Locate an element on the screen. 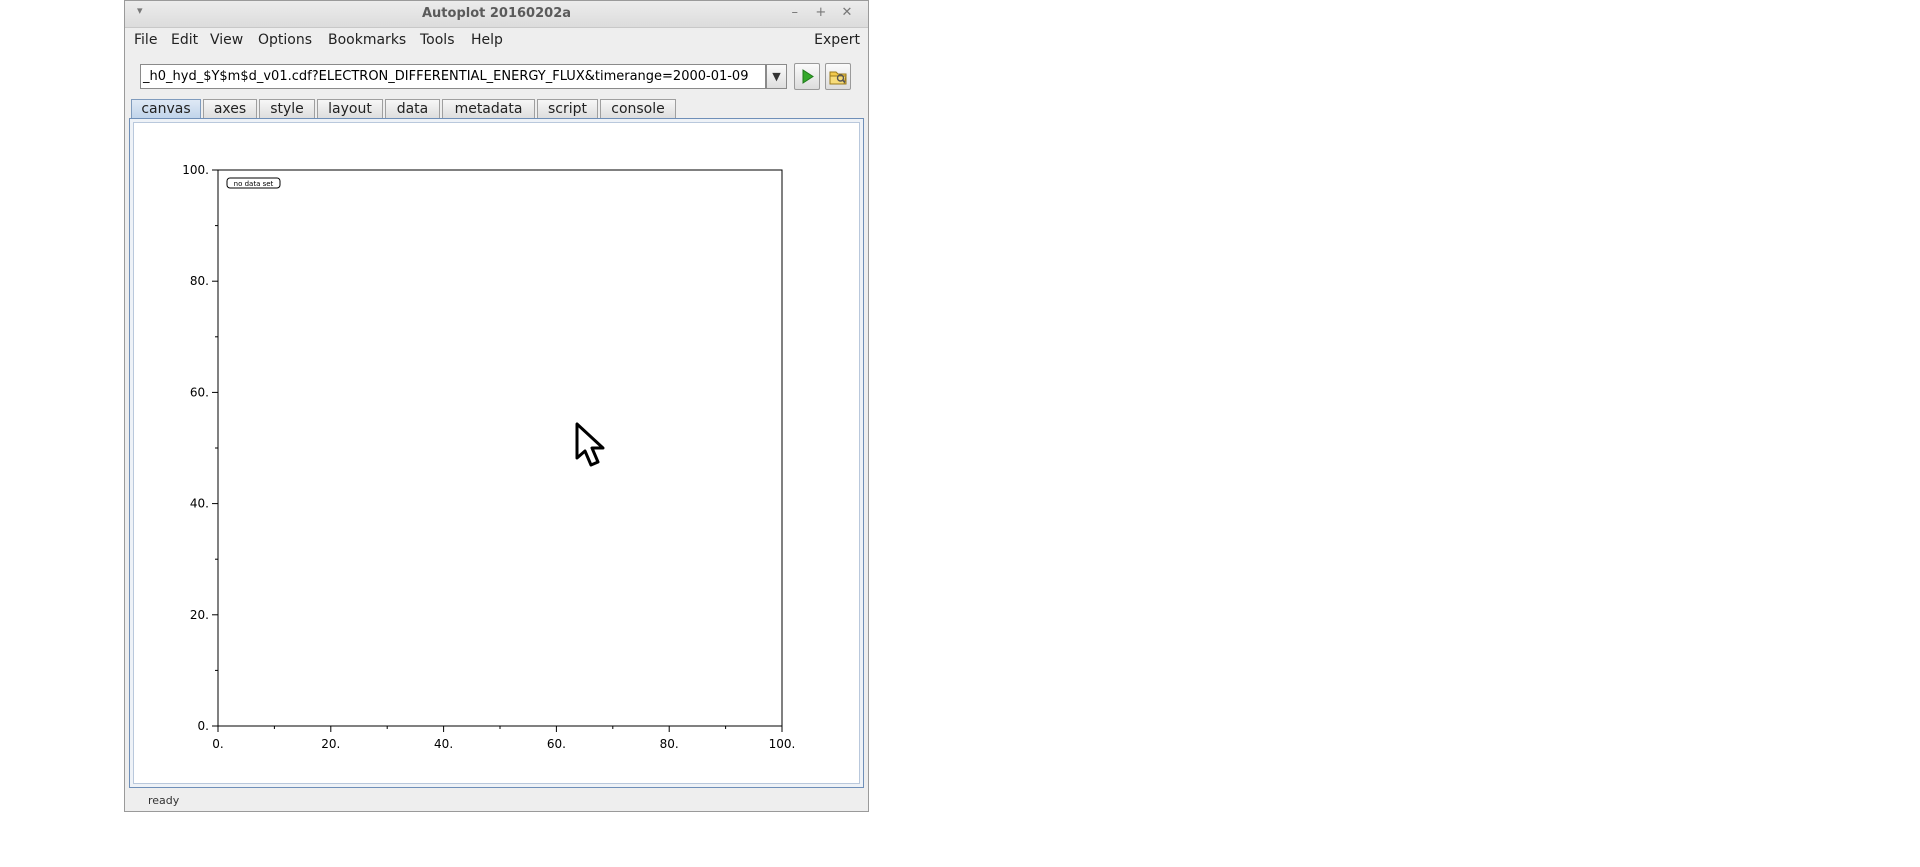  play-icon is located at coordinates (808, 76).